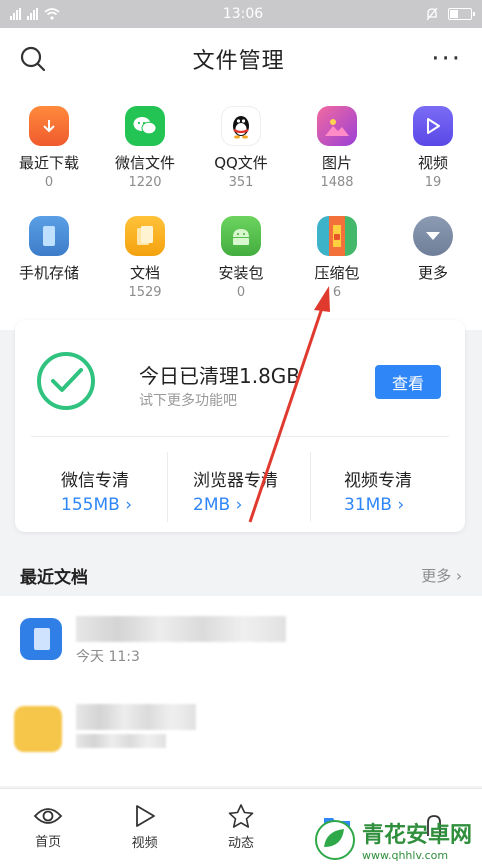  Describe the element at coordinates (145, 182) in the screenshot. I see `category-count: 1220` at that location.